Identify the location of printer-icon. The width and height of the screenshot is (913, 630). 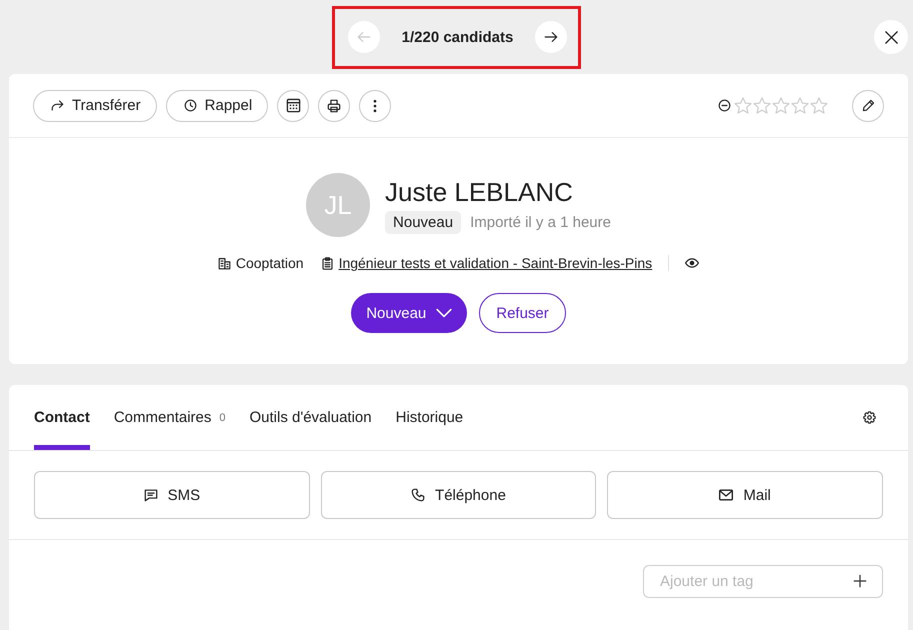
(334, 105).